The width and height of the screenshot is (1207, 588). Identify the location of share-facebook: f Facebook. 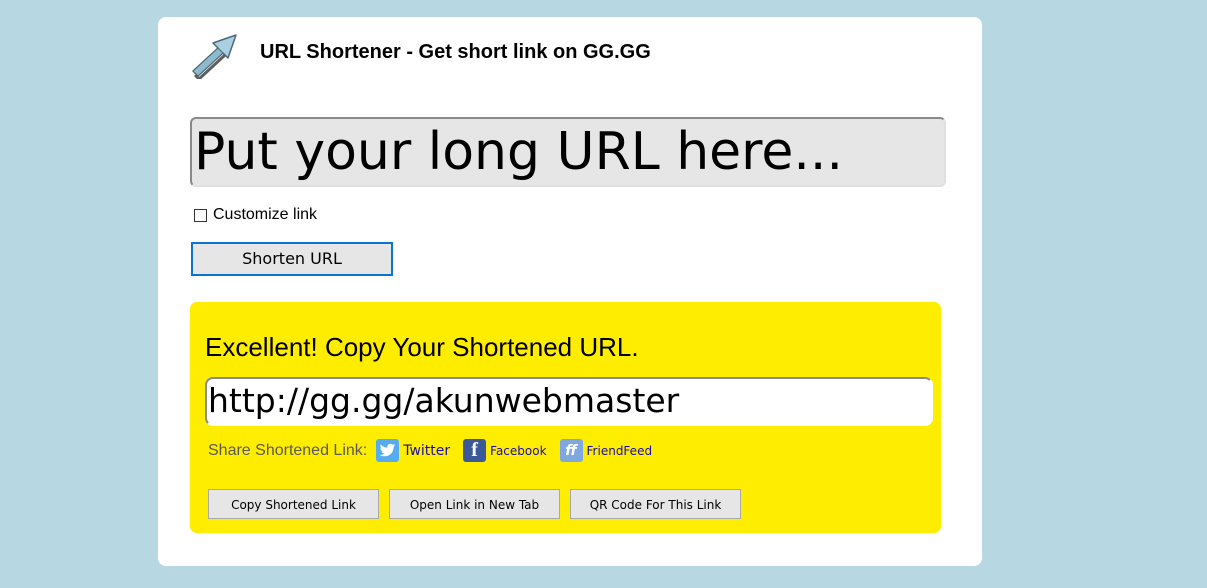
(505, 450).